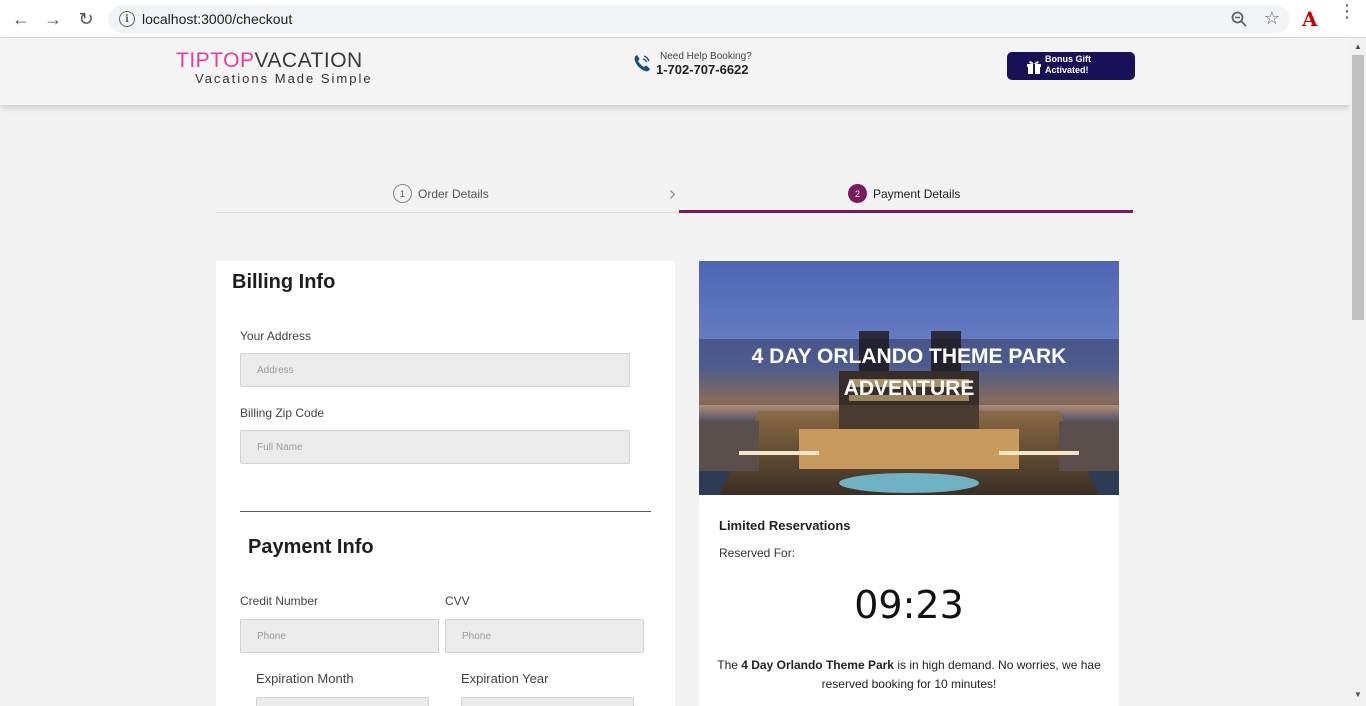 The width and height of the screenshot is (1366, 706). I want to click on bookmark-star-icon: ☆, so click(1272, 18).